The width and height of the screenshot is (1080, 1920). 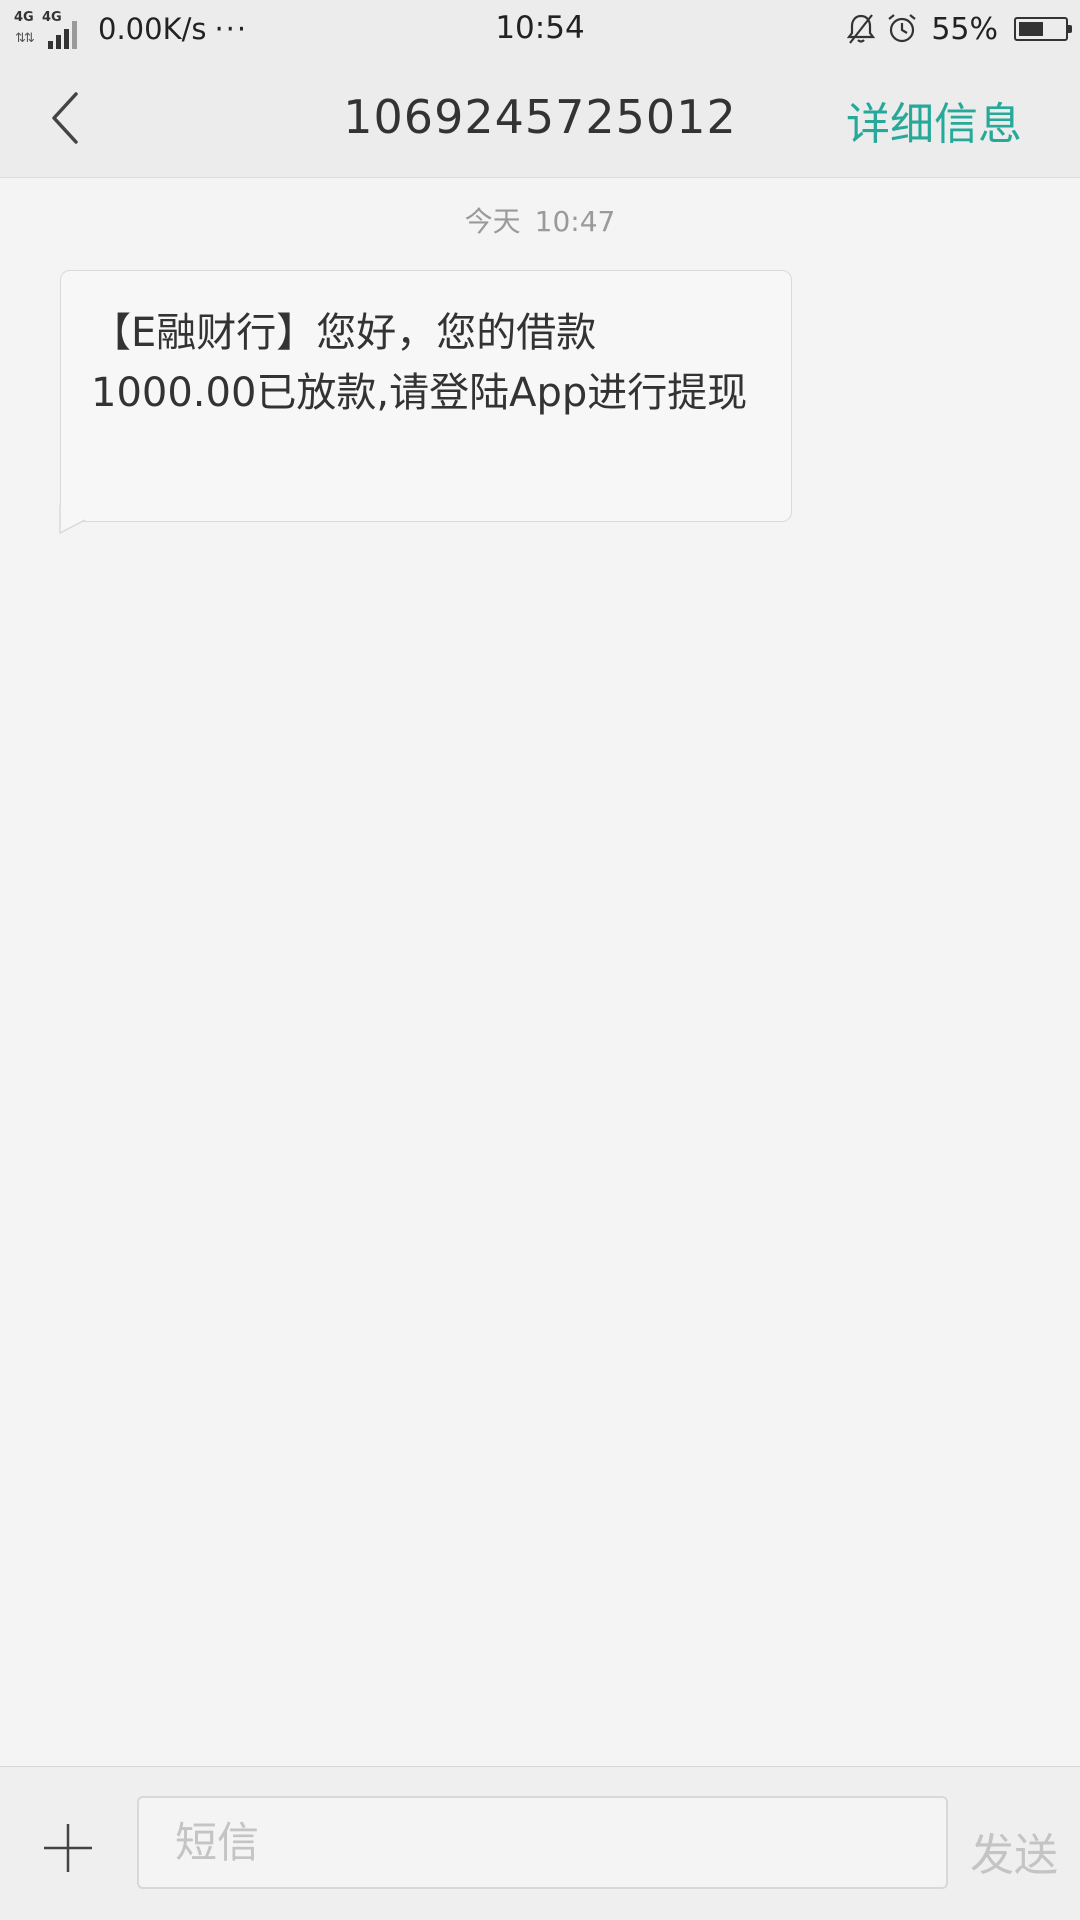 I want to click on battery-icon, so click(x=1043, y=29).